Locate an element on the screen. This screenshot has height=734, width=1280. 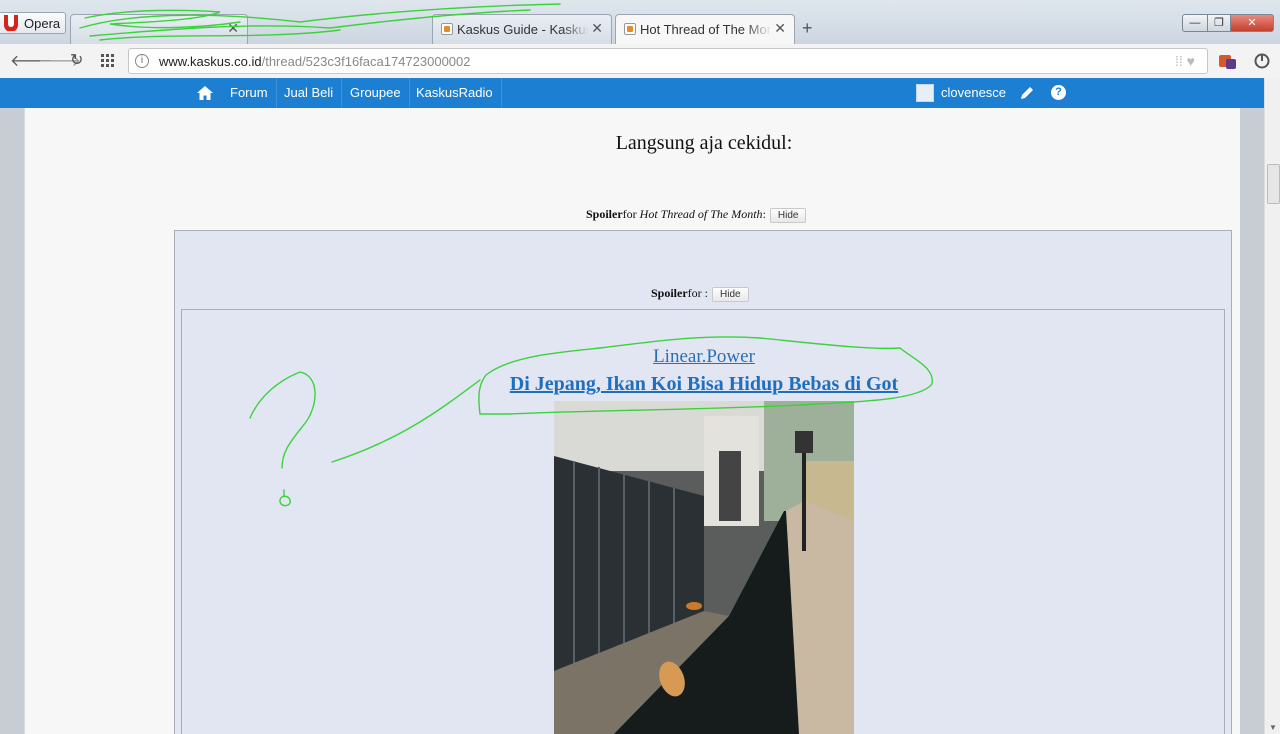
nav-kaskusradio: KaskusRadio is located at coordinates (455, 93).